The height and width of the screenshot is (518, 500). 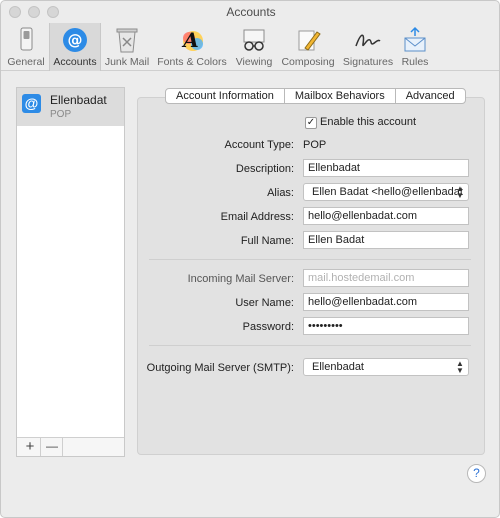 I want to click on toolbar-accounts: @ Accounts, so click(x=75, y=47).